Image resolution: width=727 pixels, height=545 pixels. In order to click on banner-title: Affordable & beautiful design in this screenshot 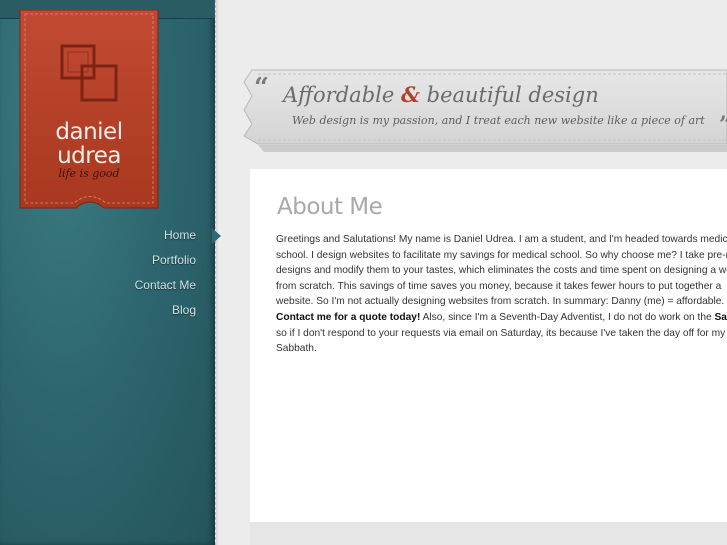, I will do `click(441, 94)`.